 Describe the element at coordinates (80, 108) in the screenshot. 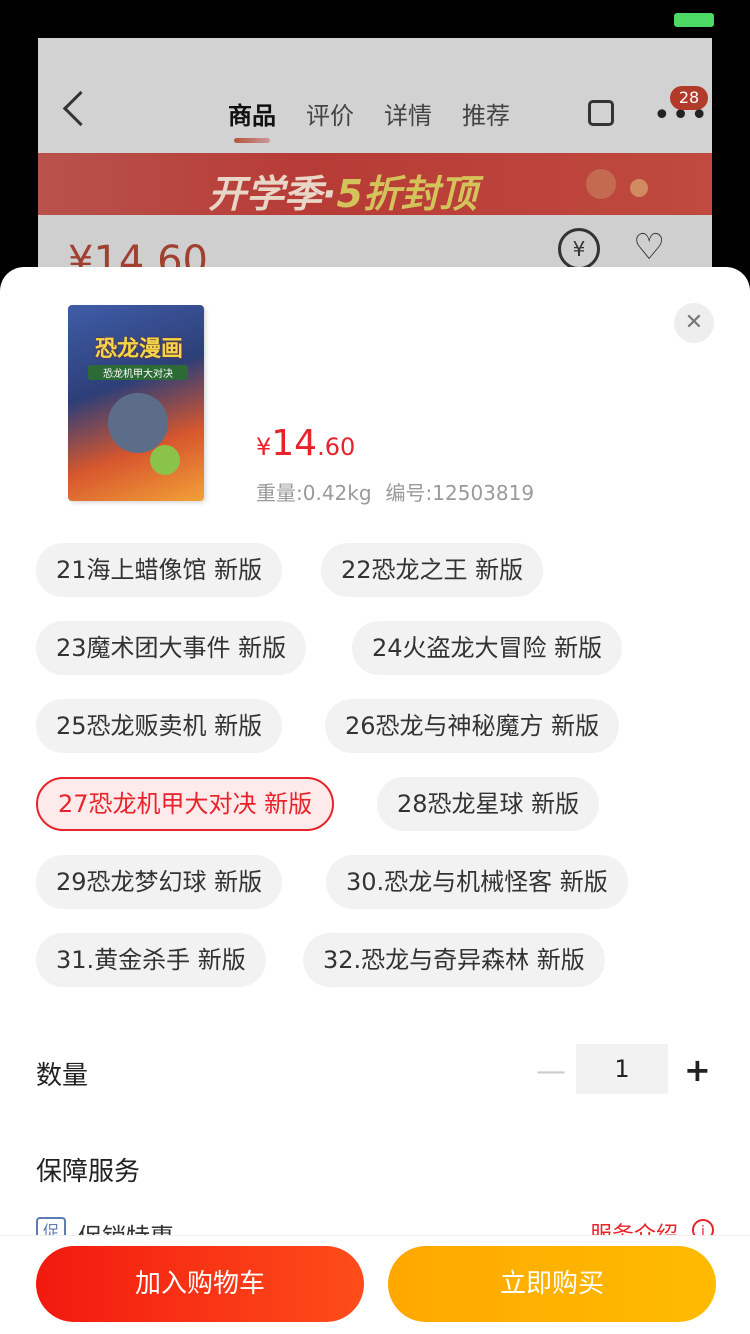

I see `back-icon` at that location.